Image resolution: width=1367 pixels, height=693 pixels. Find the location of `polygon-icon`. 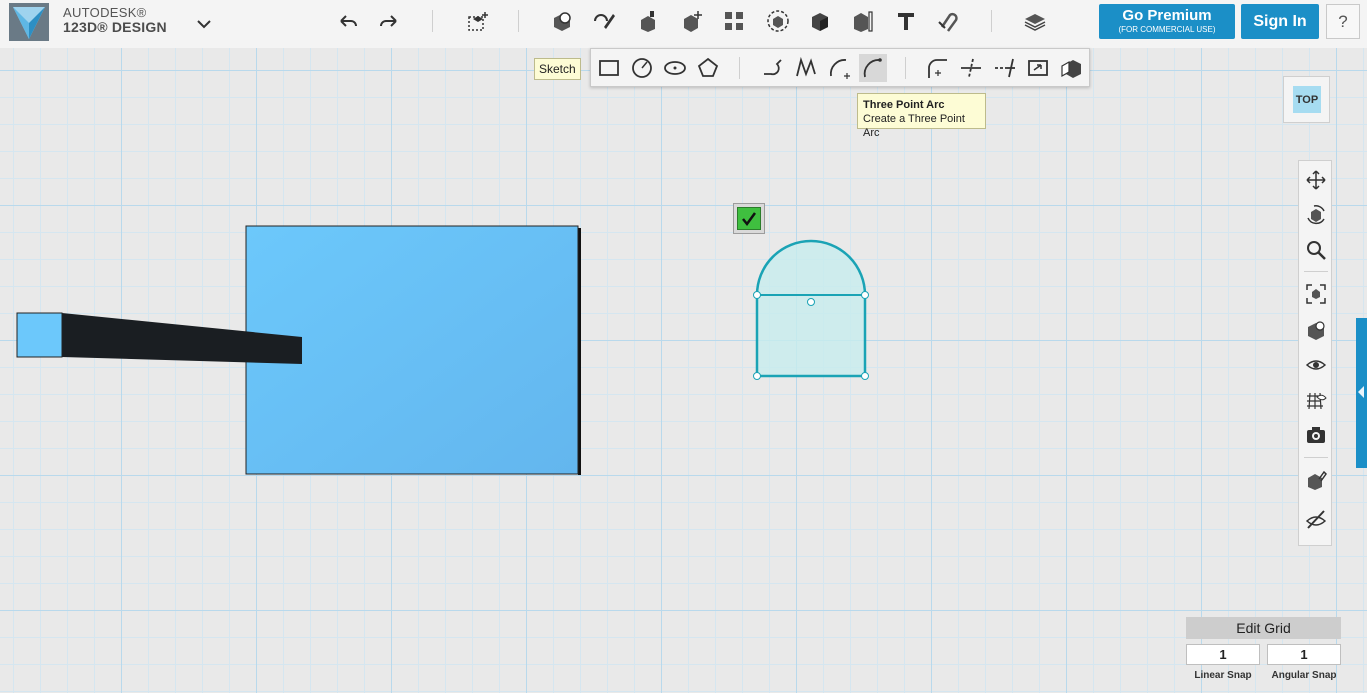

polygon-icon is located at coordinates (708, 68).